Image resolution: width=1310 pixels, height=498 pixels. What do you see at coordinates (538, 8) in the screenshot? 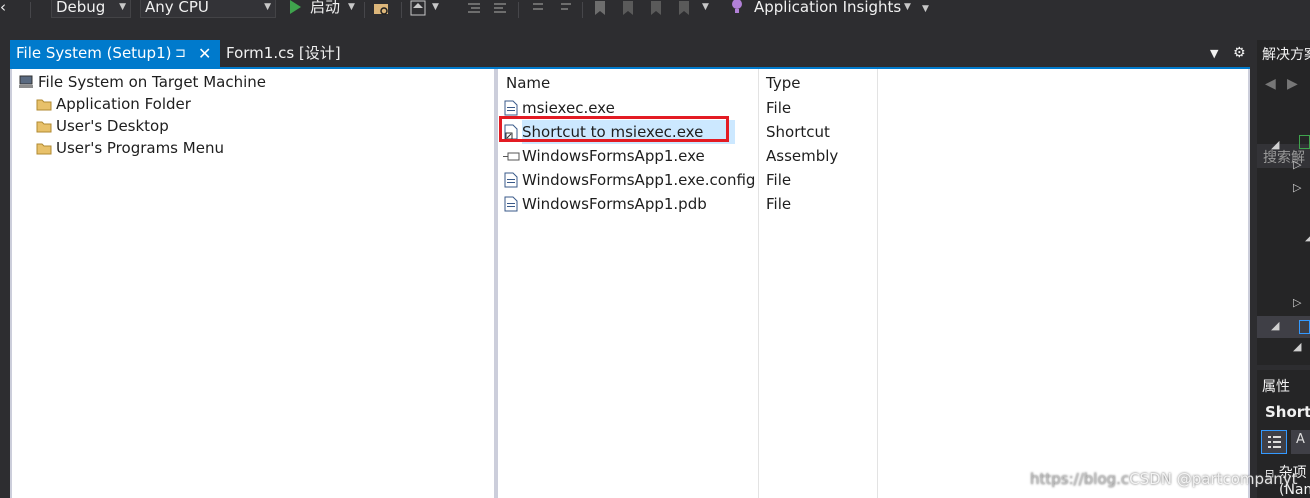
I see `comment-icon` at bounding box center [538, 8].